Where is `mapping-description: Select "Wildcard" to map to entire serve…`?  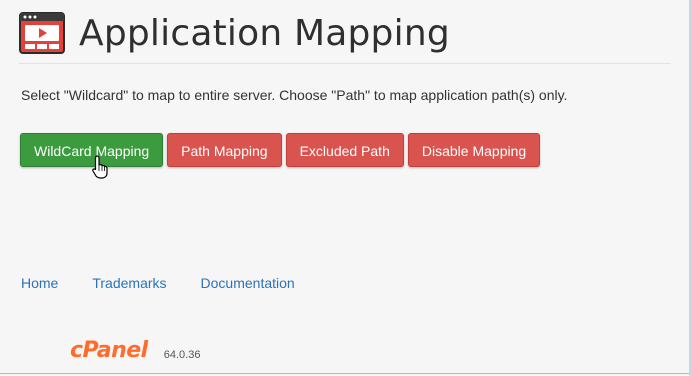
mapping-description: Select "Wildcard" to map to entire serve… is located at coordinates (294, 95).